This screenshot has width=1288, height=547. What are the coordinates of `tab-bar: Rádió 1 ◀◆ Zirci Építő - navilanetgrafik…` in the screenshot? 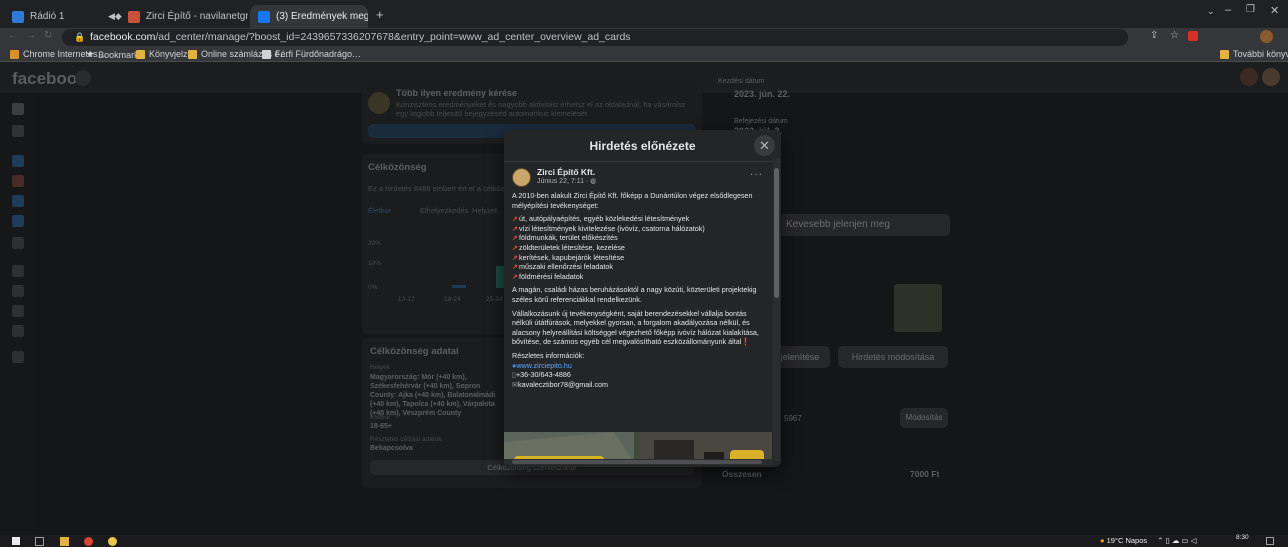 It's located at (644, 14).